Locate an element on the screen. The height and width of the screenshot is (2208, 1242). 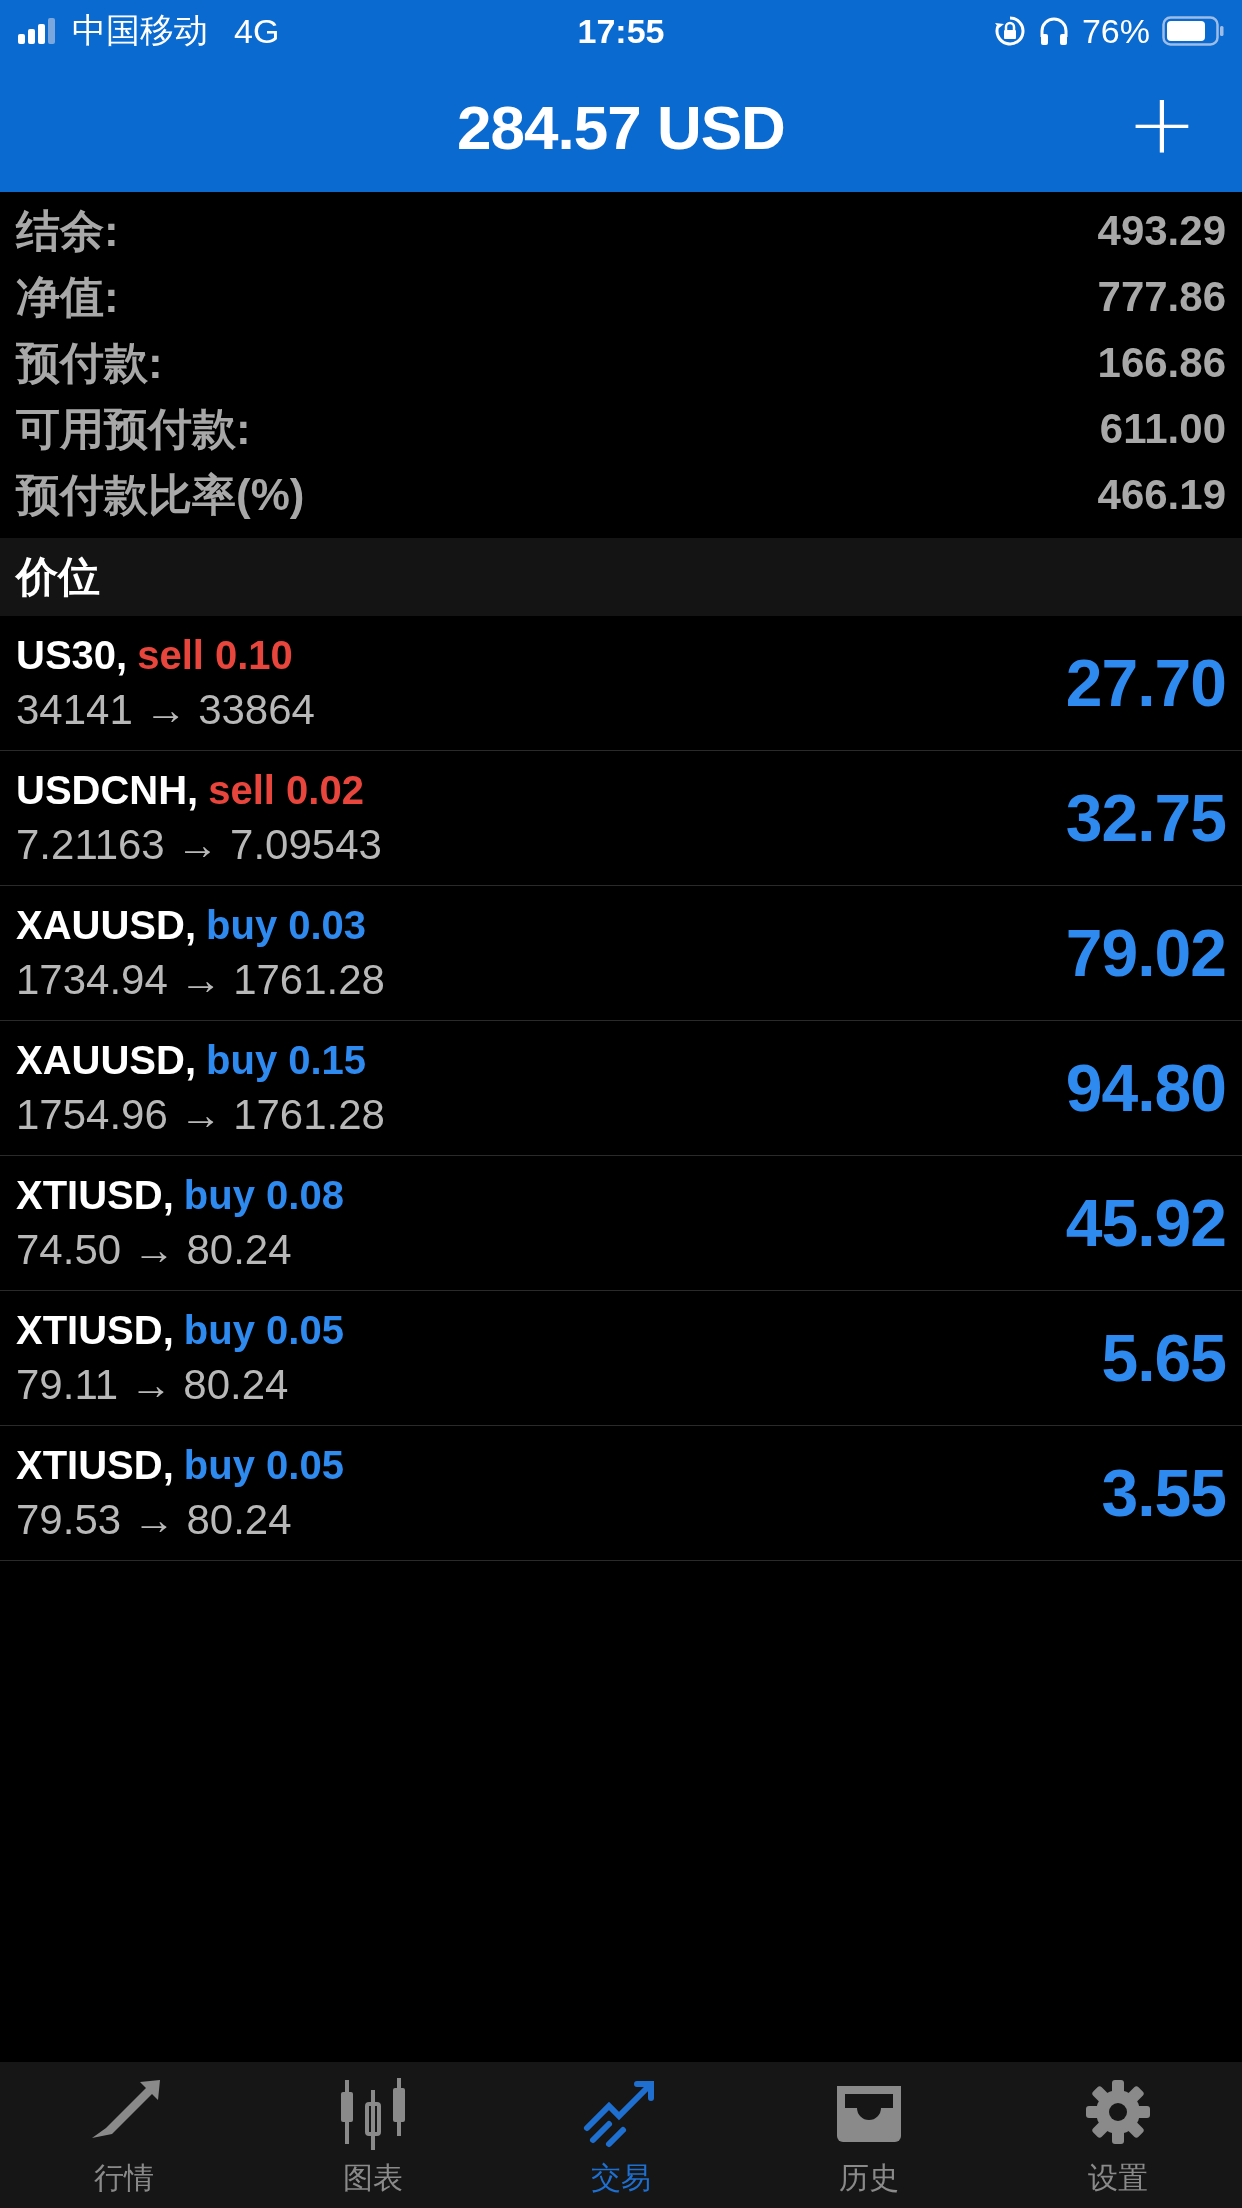
position-row: USDCNH, sell 0.02 7.21163 → 7.09543 32.75 is located at coordinates (621, 818).